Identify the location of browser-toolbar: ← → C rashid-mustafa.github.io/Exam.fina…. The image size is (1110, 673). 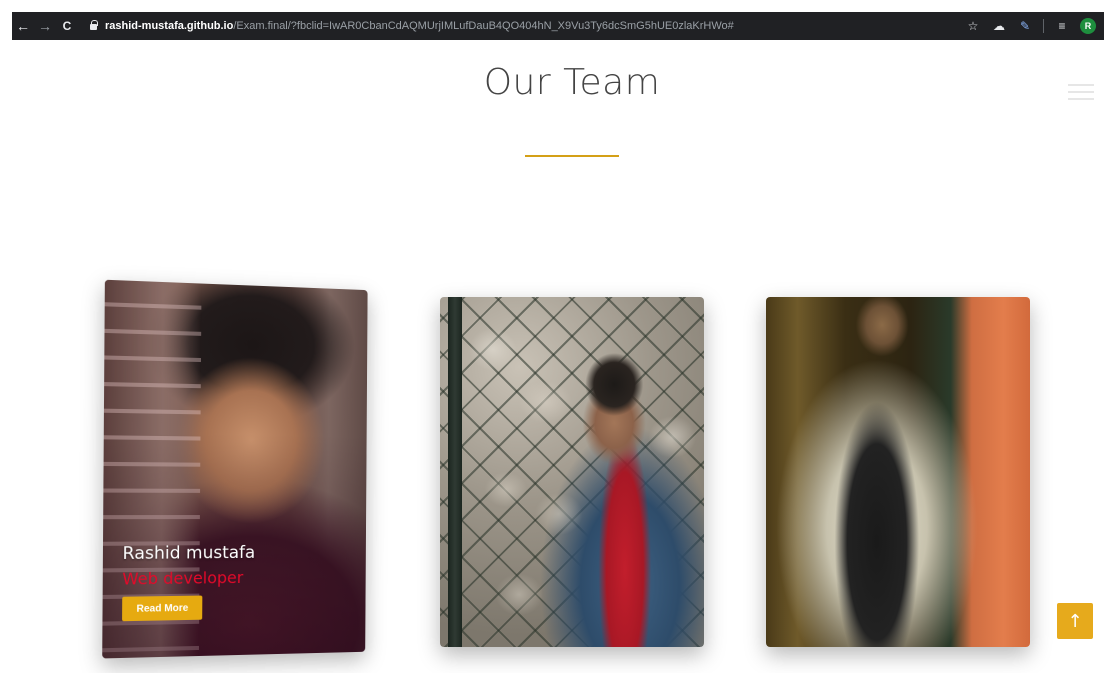
(558, 26).